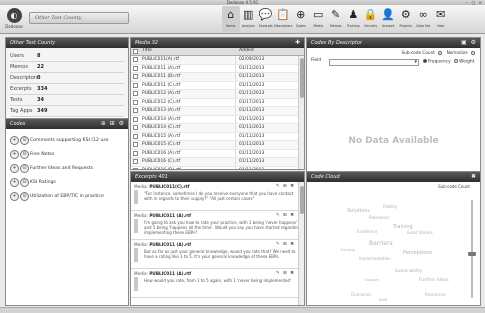 The height and width of the screenshot is (313, 485). What do you see at coordinates (389, 19) in the screenshot?
I see `toolbar-account-button: 👤 Account` at bounding box center [389, 19].